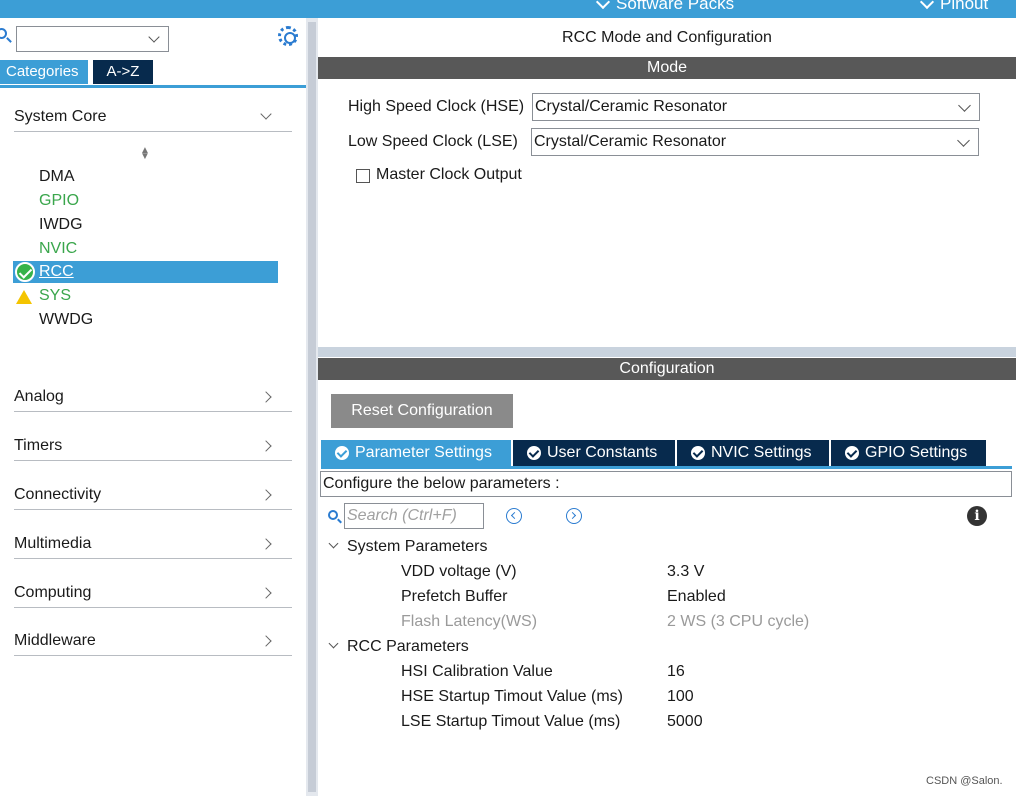 This screenshot has height=796, width=1016. I want to click on tab-a-to-z: A->Z, so click(123, 72).